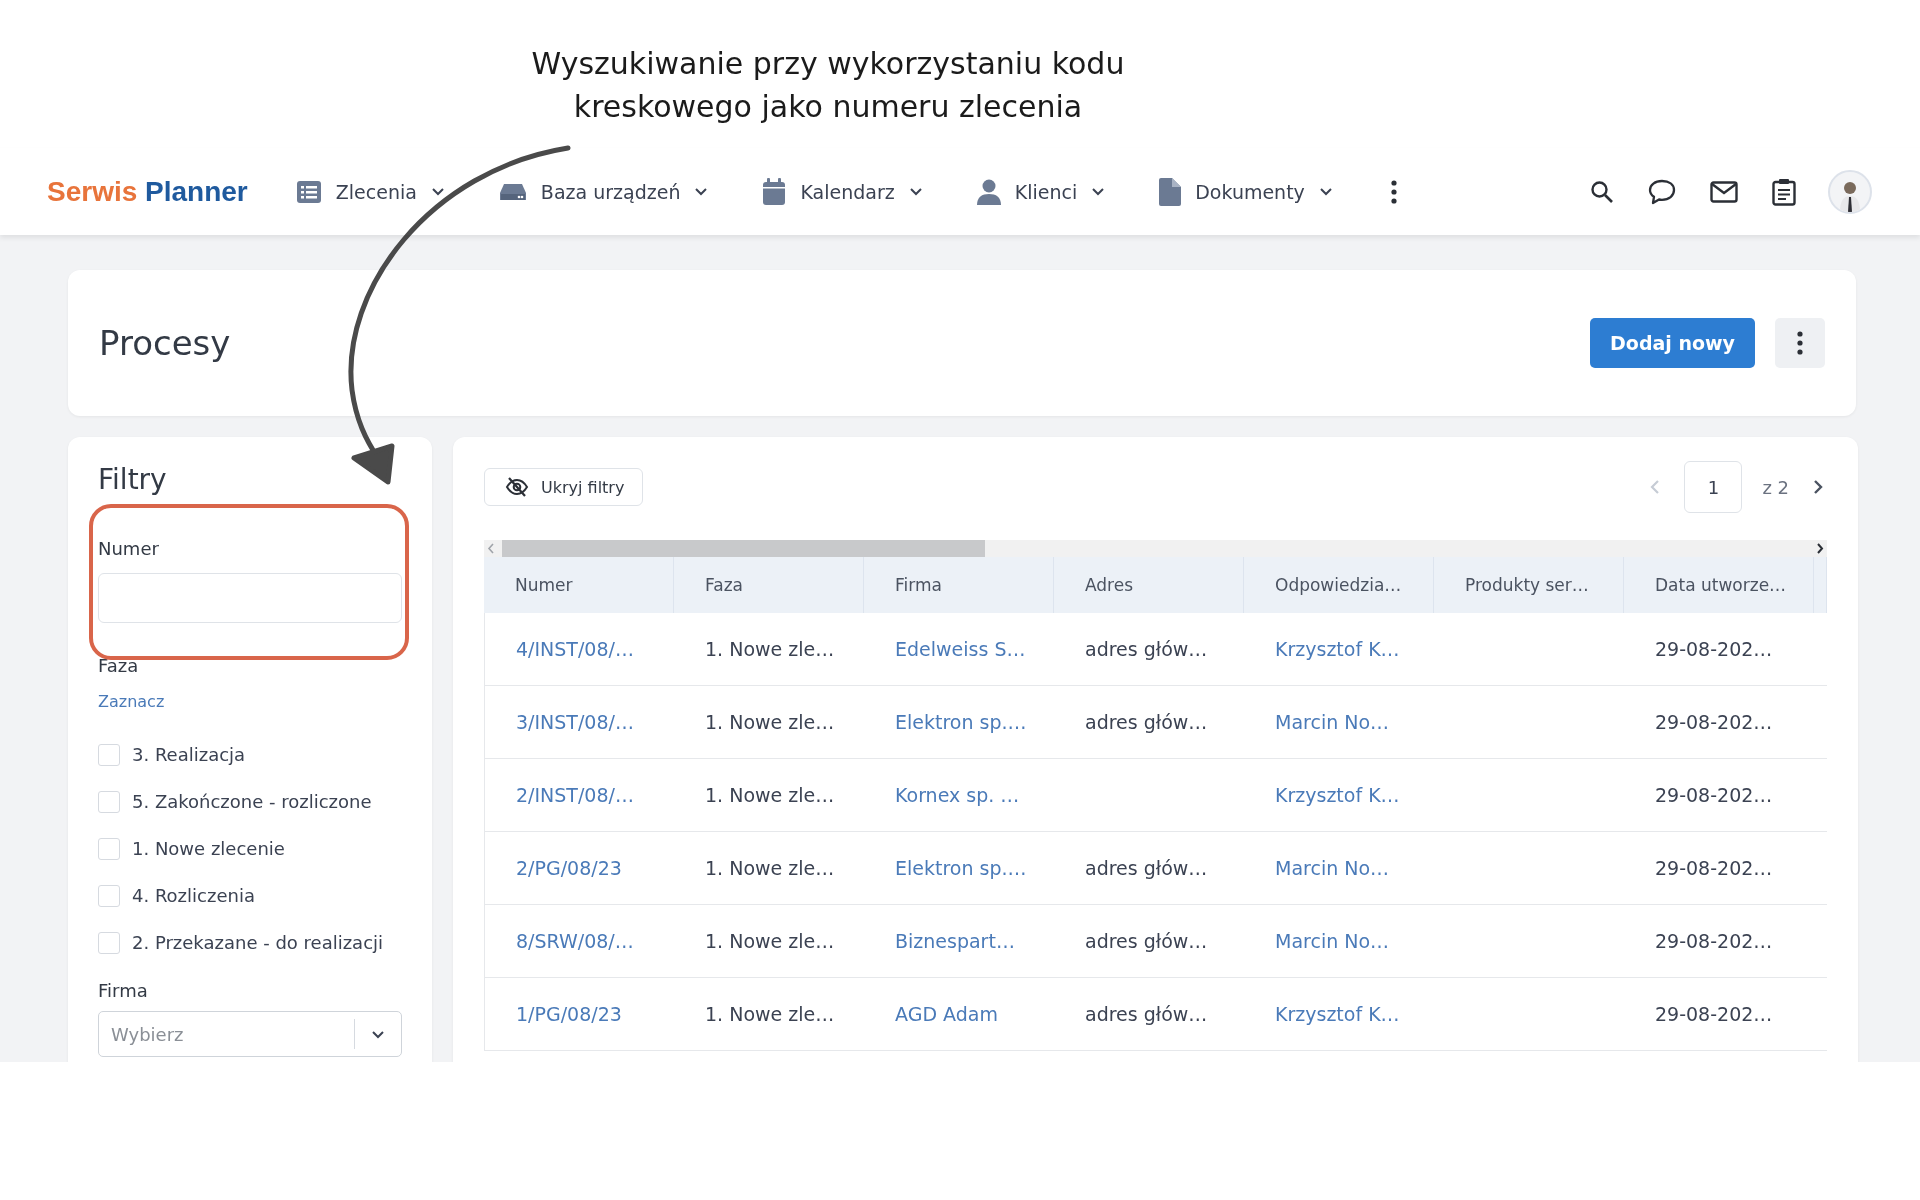 This screenshot has width=1920, height=1200. I want to click on hide-filters-button: Ukryj filtry, so click(564, 487).